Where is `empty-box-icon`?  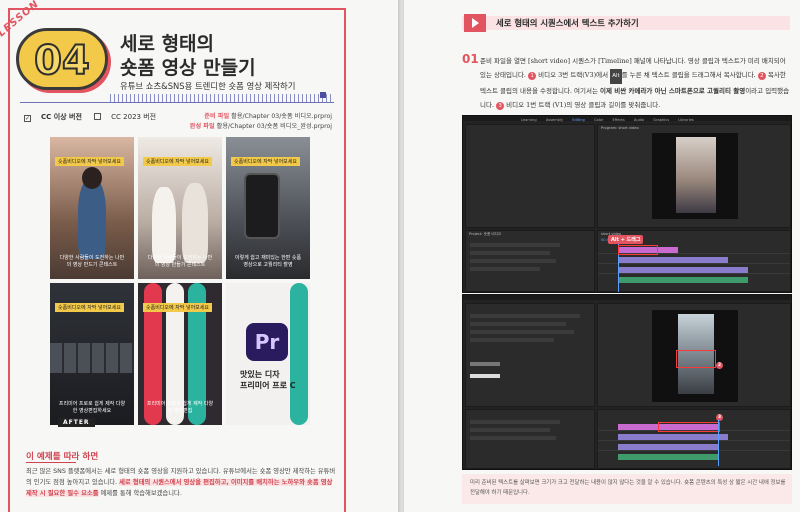
empty-box-icon is located at coordinates (98, 116).